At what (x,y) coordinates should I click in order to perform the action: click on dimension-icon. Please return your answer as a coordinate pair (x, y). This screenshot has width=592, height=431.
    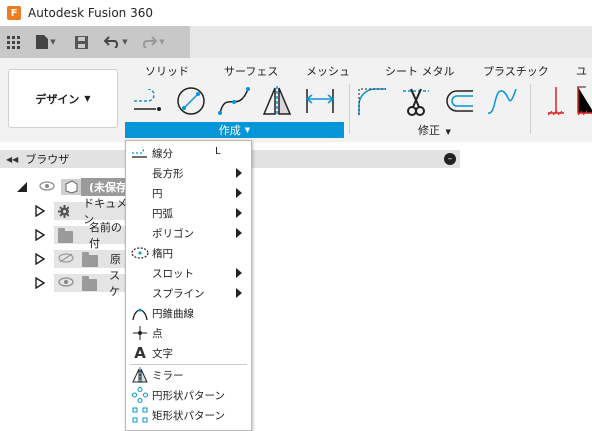
    Looking at the image, I should click on (320, 101).